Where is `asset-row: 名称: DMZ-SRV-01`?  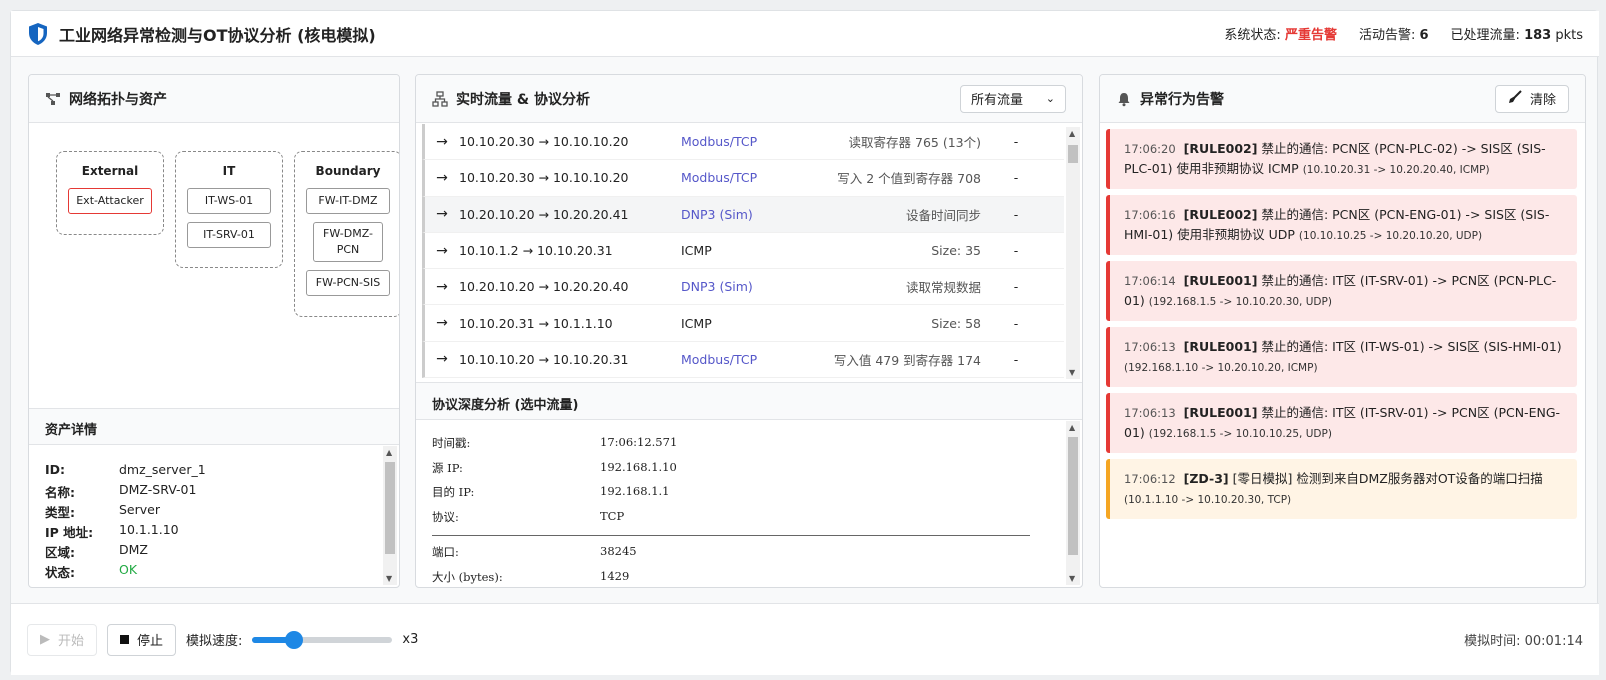
asset-row: 名称: DMZ-SRV-01 is located at coordinates (121, 491).